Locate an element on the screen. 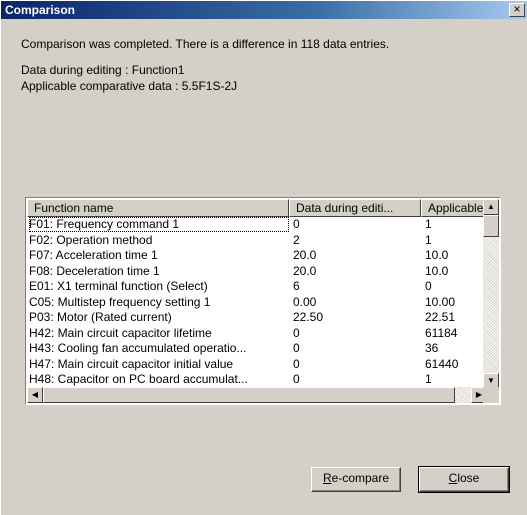 Image resolution: width=527 pixels, height=515 pixels. function-name-cell: E01: X1 terminal function (Select) is located at coordinates (118, 286).